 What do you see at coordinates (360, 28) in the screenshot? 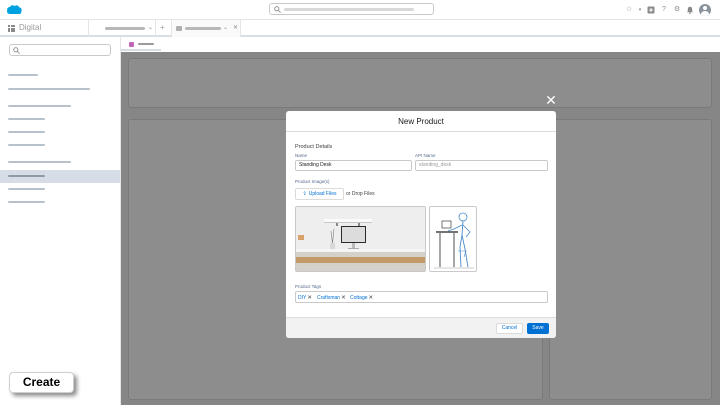
I see `app-nav-bar: Digital ⌄ + ⌄ ✕` at bounding box center [360, 28].